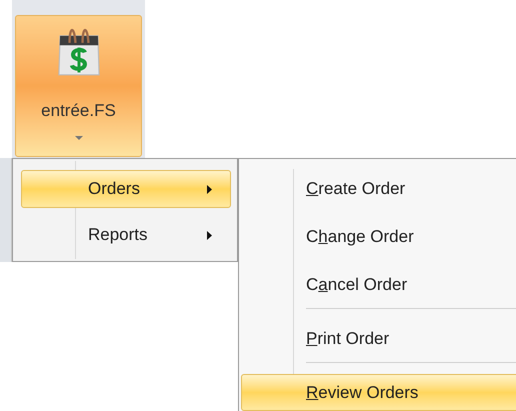 Image resolution: width=516 pixels, height=411 pixels. I want to click on submenu-item: Cancel Order, so click(378, 284).